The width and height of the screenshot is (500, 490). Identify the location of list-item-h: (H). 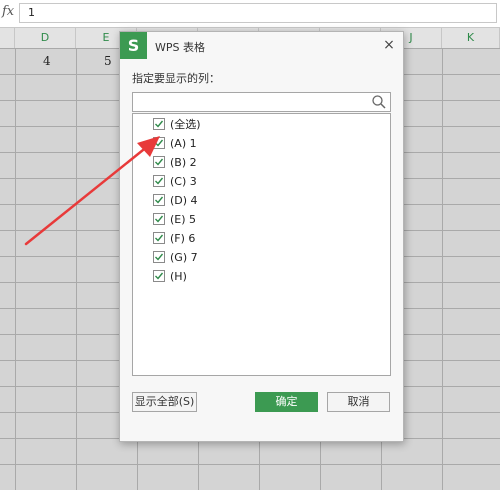
(170, 277).